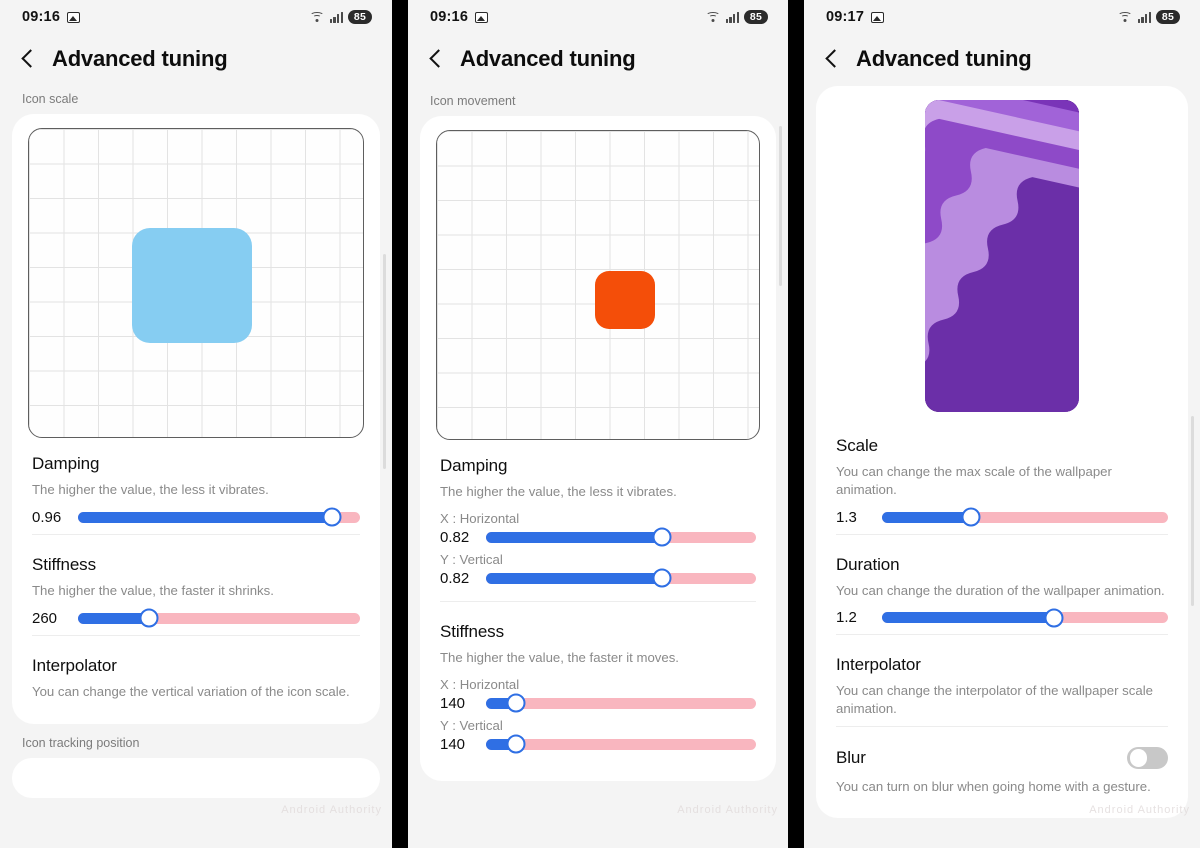  Describe the element at coordinates (81, 743) in the screenshot. I see `section-label-icon-tracking: Icon tracking position` at that location.